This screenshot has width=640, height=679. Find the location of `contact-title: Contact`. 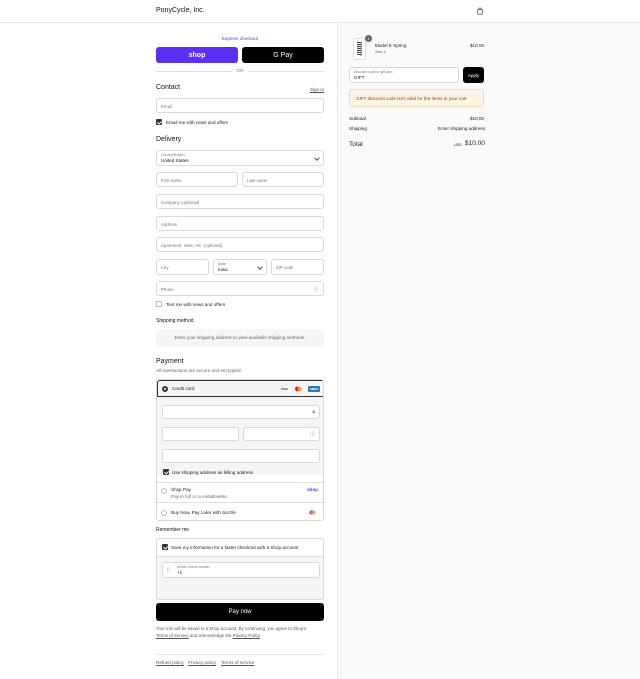

contact-title: Contact is located at coordinates (168, 87).